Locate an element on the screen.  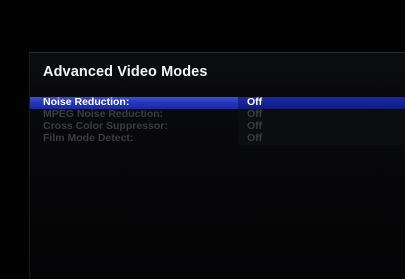
menu-item-label: MPEG Noise Reduction: is located at coordinates (103, 114).